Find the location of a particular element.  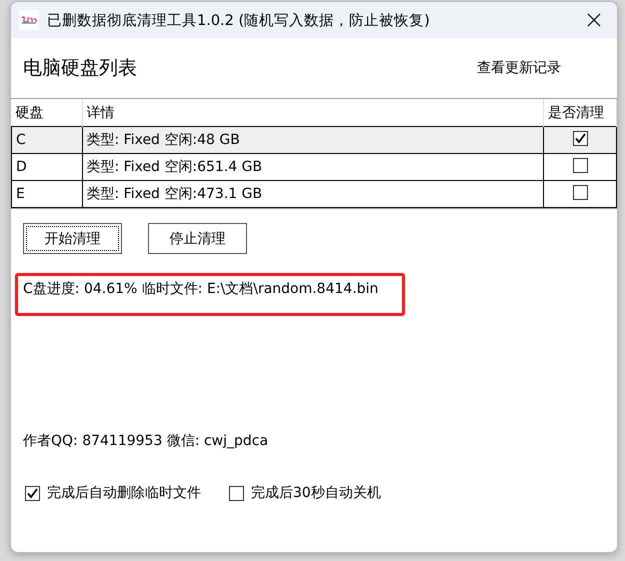

section-heading: 电脑硬盘列表 is located at coordinates (80, 68).